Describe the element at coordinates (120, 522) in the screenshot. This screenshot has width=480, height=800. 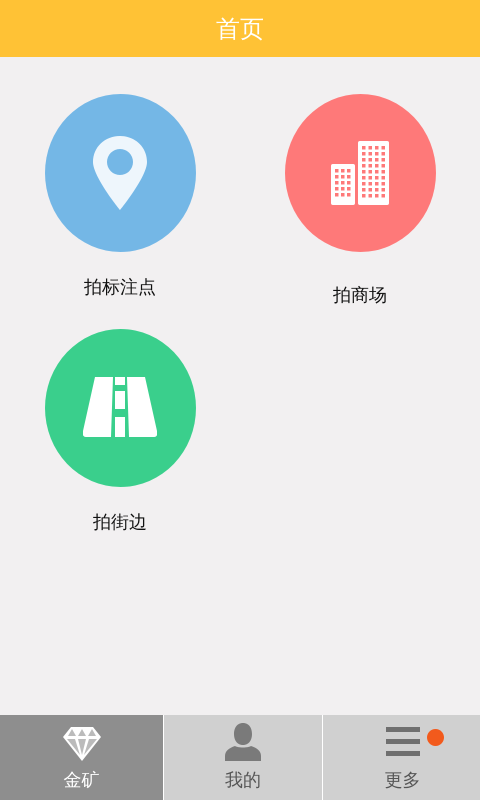
I see `tile-label: 拍街边` at that location.